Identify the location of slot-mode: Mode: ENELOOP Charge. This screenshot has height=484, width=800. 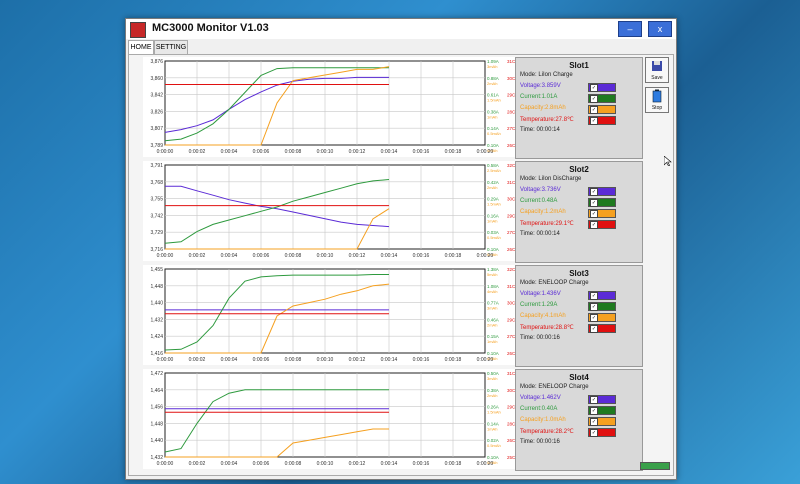
(554, 283).